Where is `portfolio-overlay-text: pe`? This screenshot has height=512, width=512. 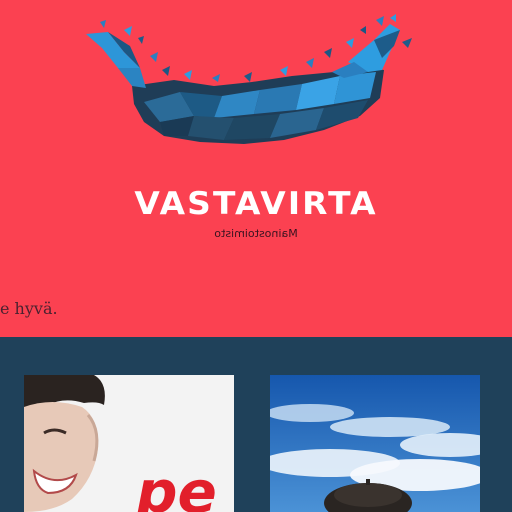 portfolio-overlay-text: pe is located at coordinates (176, 485).